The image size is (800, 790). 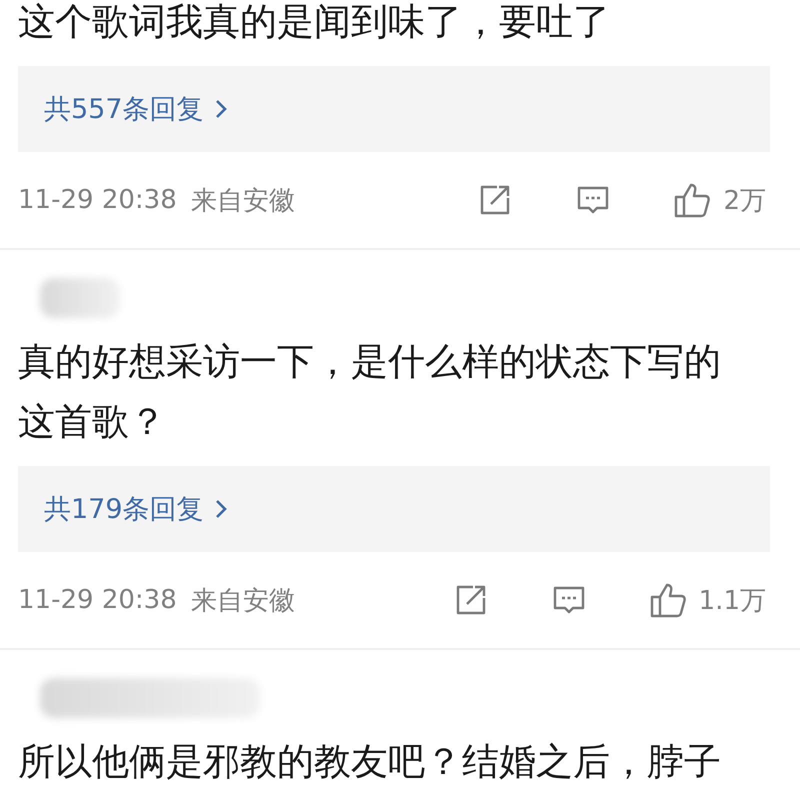 I want to click on replies-link: 共179条回复, so click(x=394, y=509).